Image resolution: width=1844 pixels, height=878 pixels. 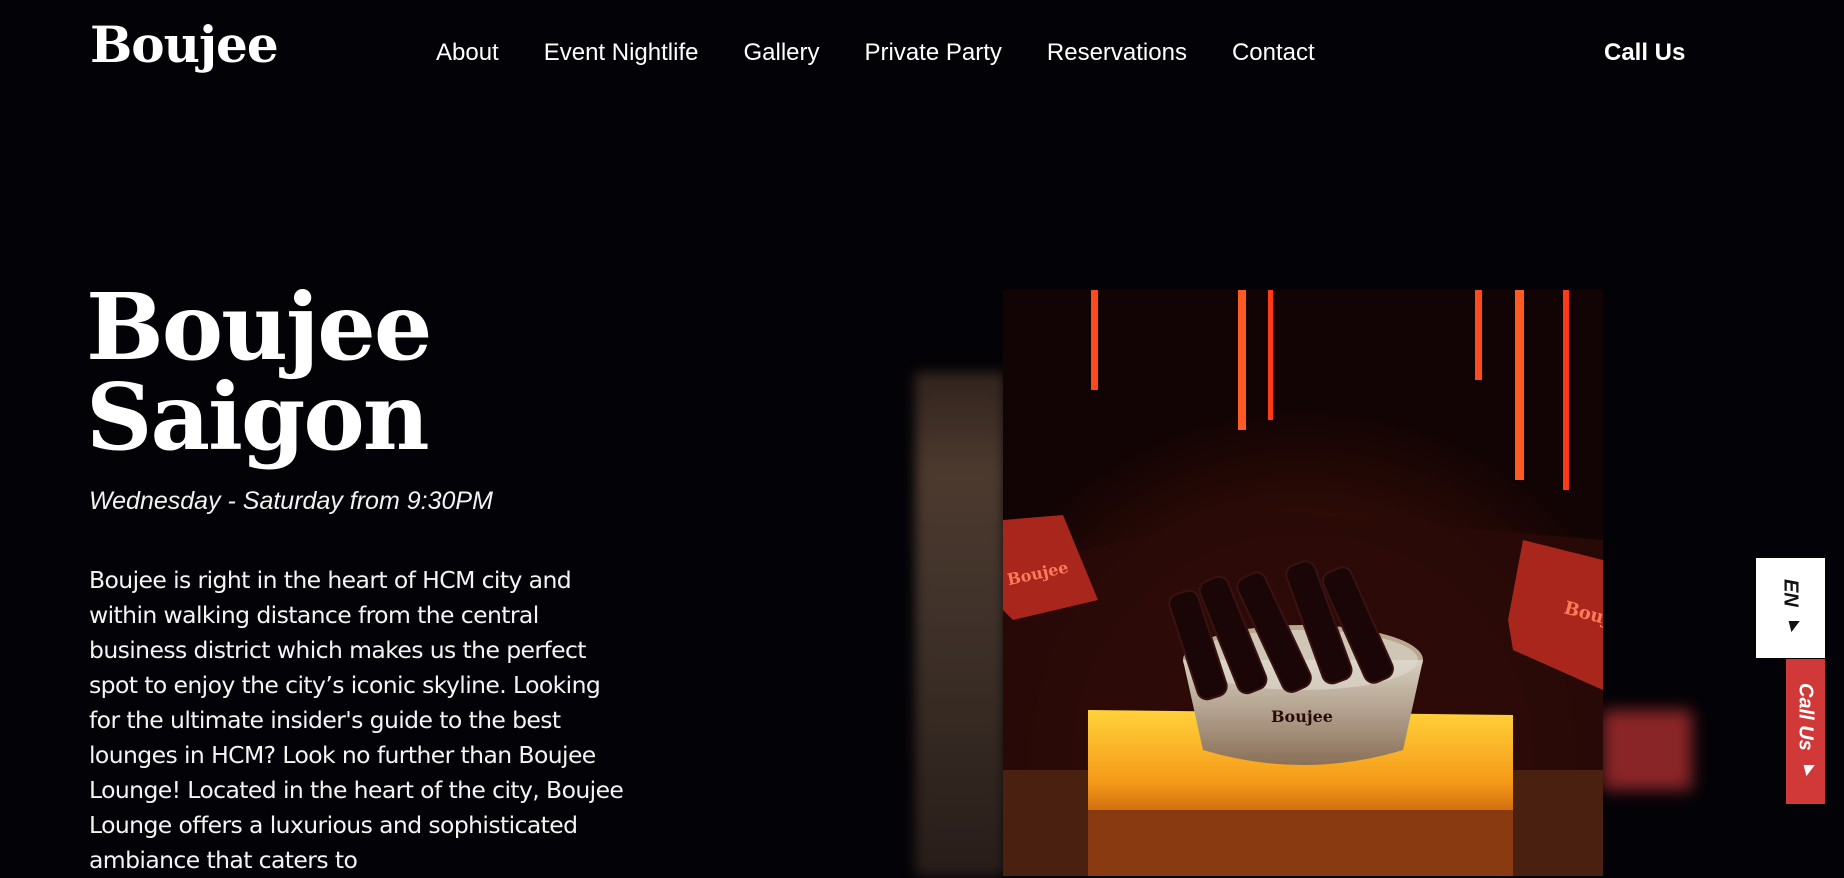 I want to click on hero-title-line2: Saigon, so click(x=258, y=417).